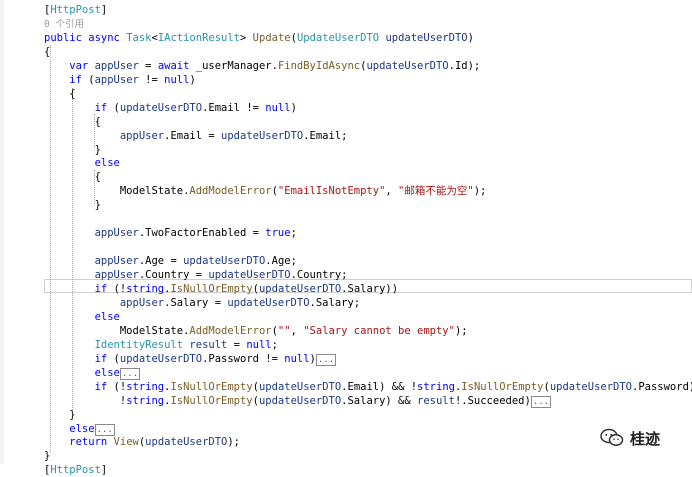 The height and width of the screenshot is (477, 692). What do you see at coordinates (196, 275) in the screenshot?
I see `code-line: appUser.Country = updateUserDTO.Country;` at bounding box center [196, 275].